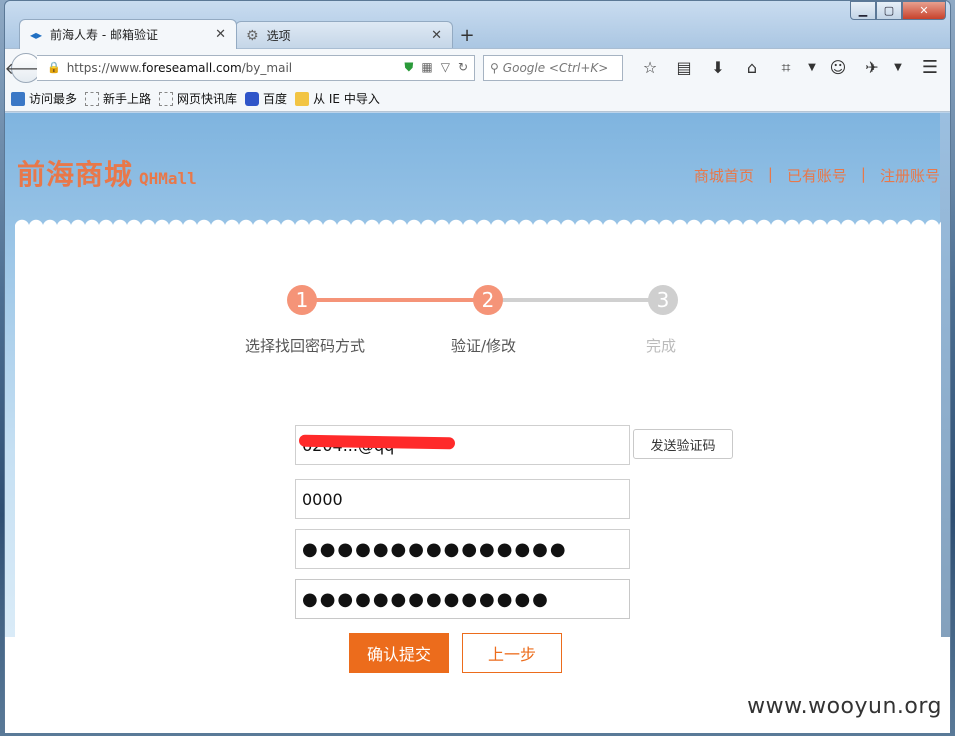 The height and width of the screenshot is (736, 955). I want to click on step-1-label: 选择找回密码方式, so click(305, 346).